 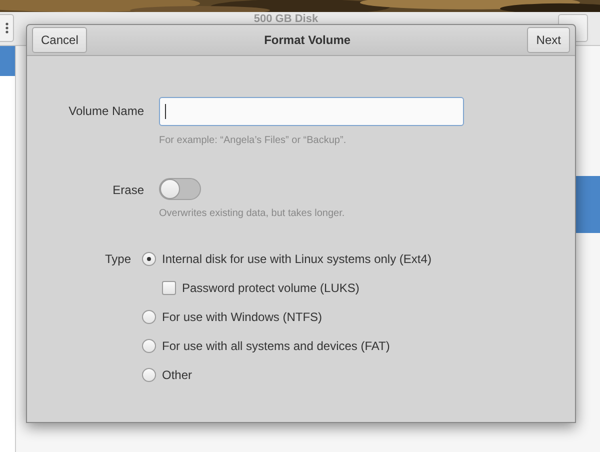 What do you see at coordinates (252, 213) in the screenshot?
I see `hint-text: Overwrites existing data, but takes longer.` at bounding box center [252, 213].